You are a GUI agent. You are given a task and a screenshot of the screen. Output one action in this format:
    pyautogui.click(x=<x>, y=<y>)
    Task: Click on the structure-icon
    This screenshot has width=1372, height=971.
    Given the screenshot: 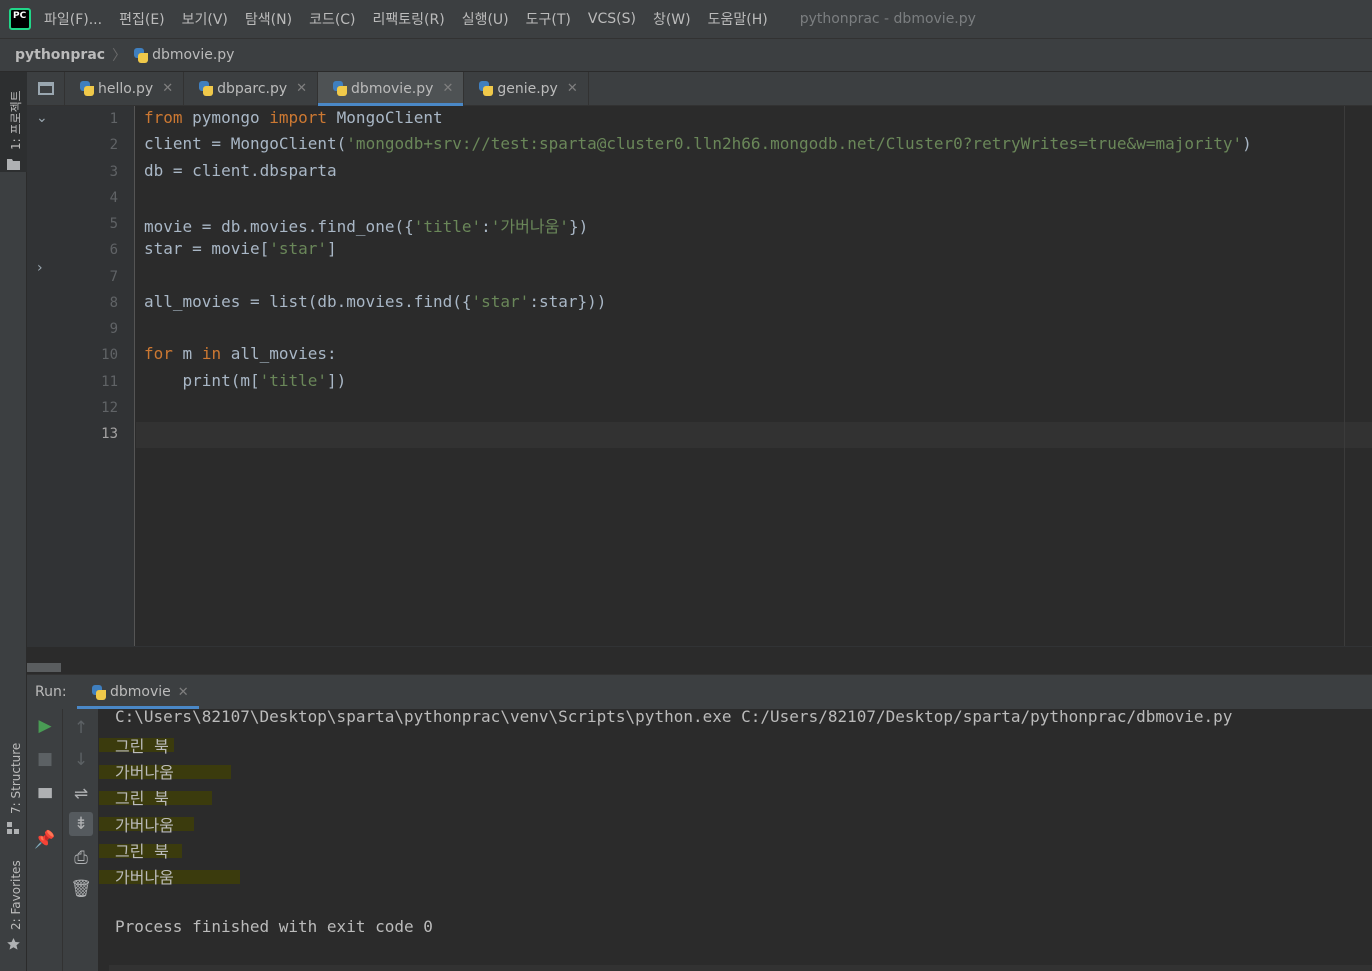 What is the action you would take?
    pyautogui.click(x=13, y=828)
    